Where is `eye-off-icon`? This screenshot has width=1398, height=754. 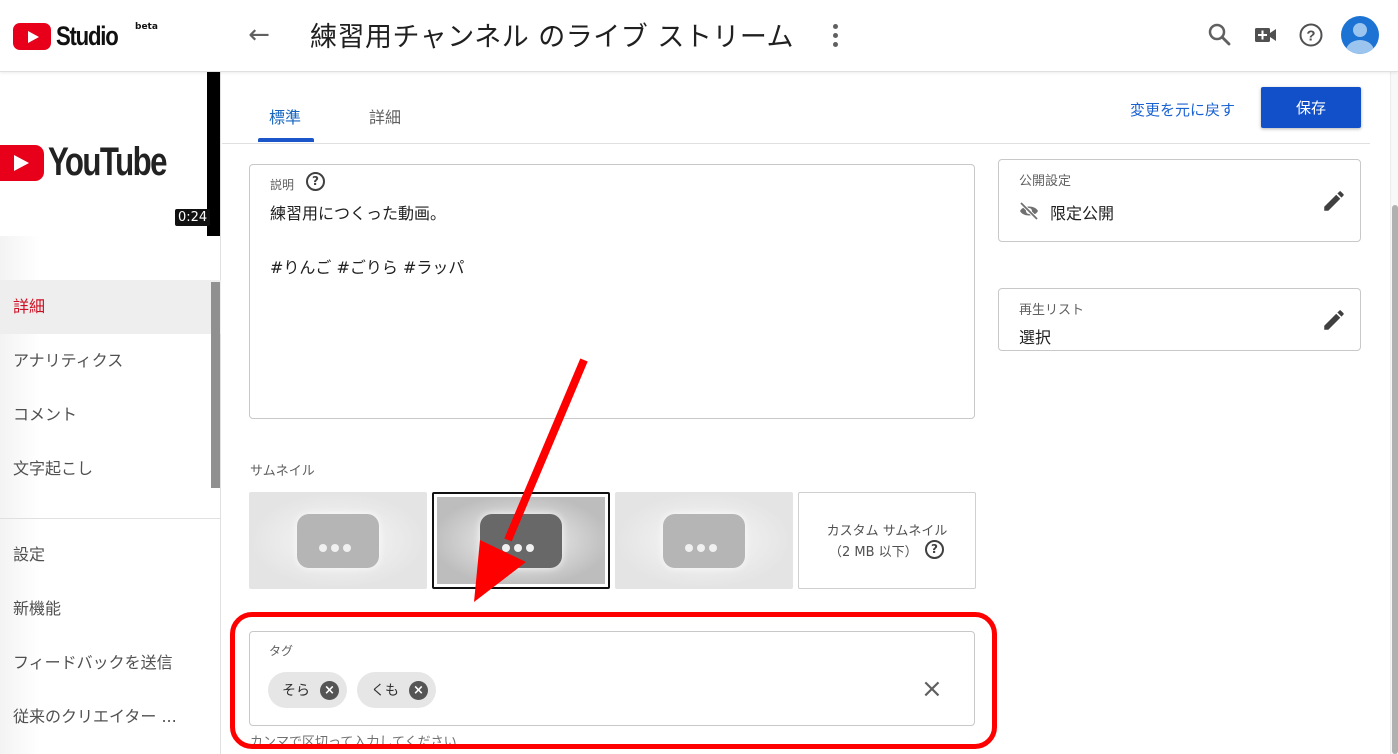 eye-off-icon is located at coordinates (1029, 211).